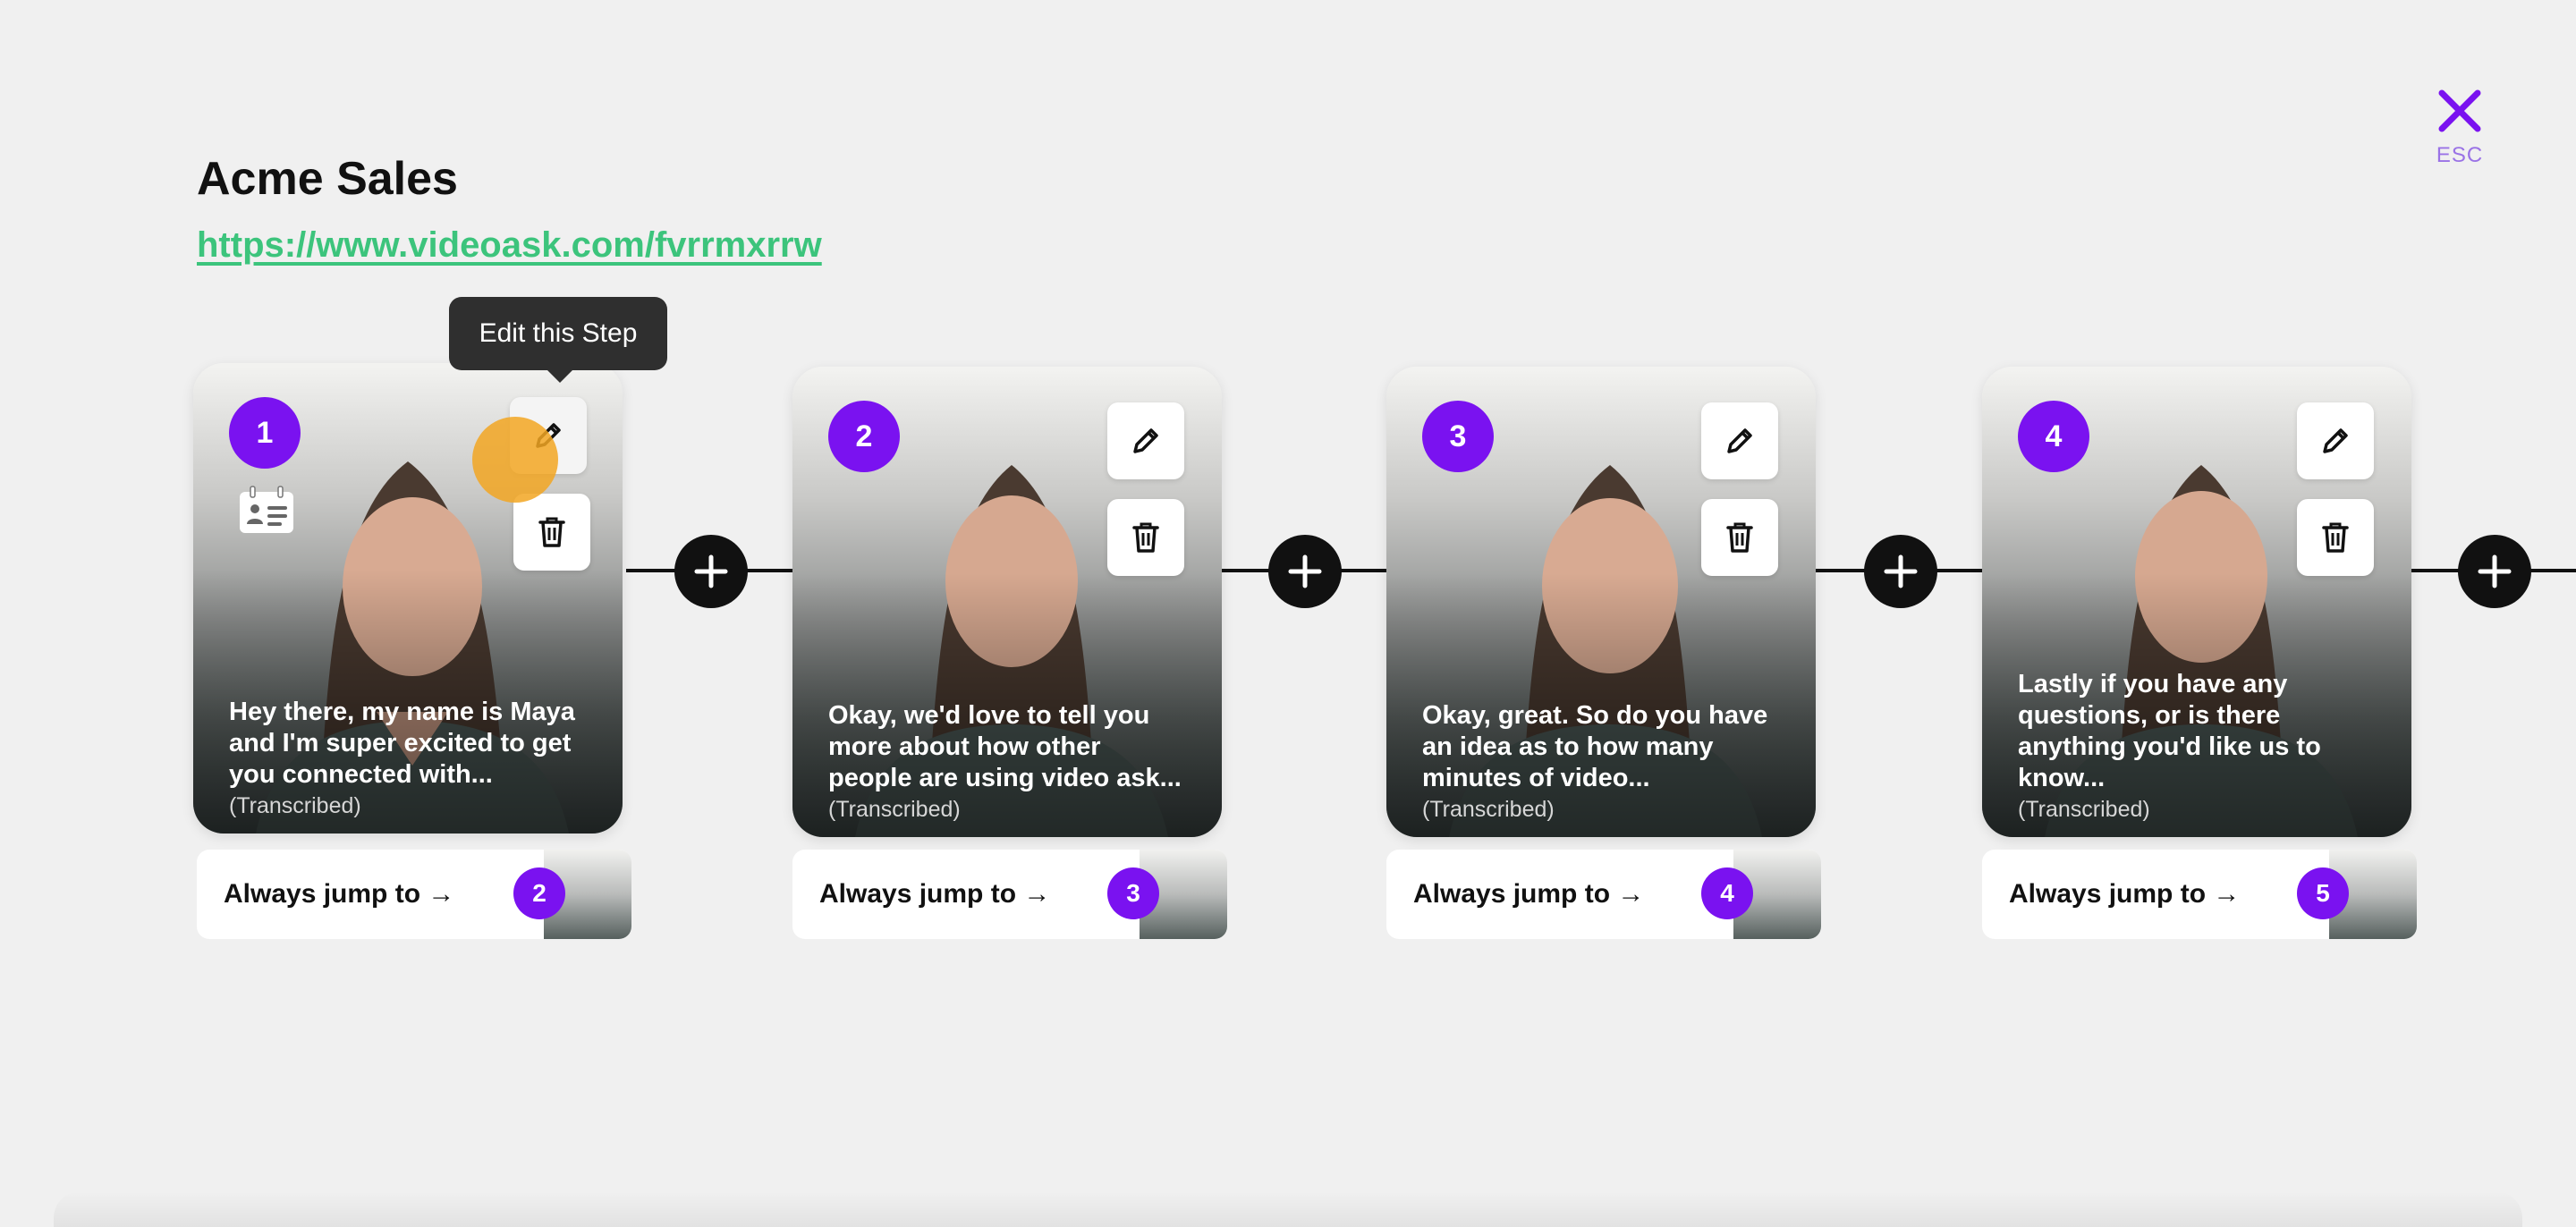 This screenshot has width=2576, height=1227. Describe the element at coordinates (265, 433) in the screenshot. I see `step-number-badge: 1` at that location.